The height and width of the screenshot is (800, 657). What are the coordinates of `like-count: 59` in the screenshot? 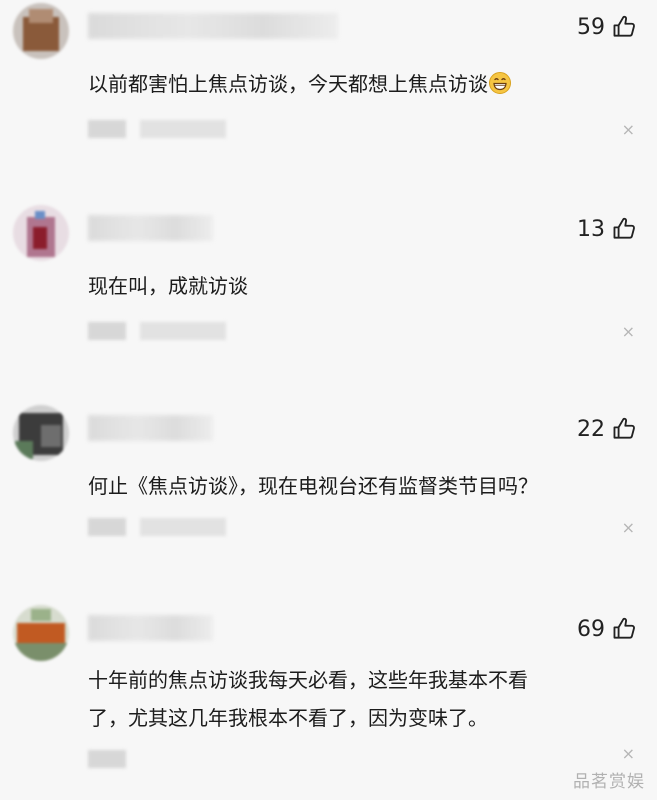 It's located at (591, 27).